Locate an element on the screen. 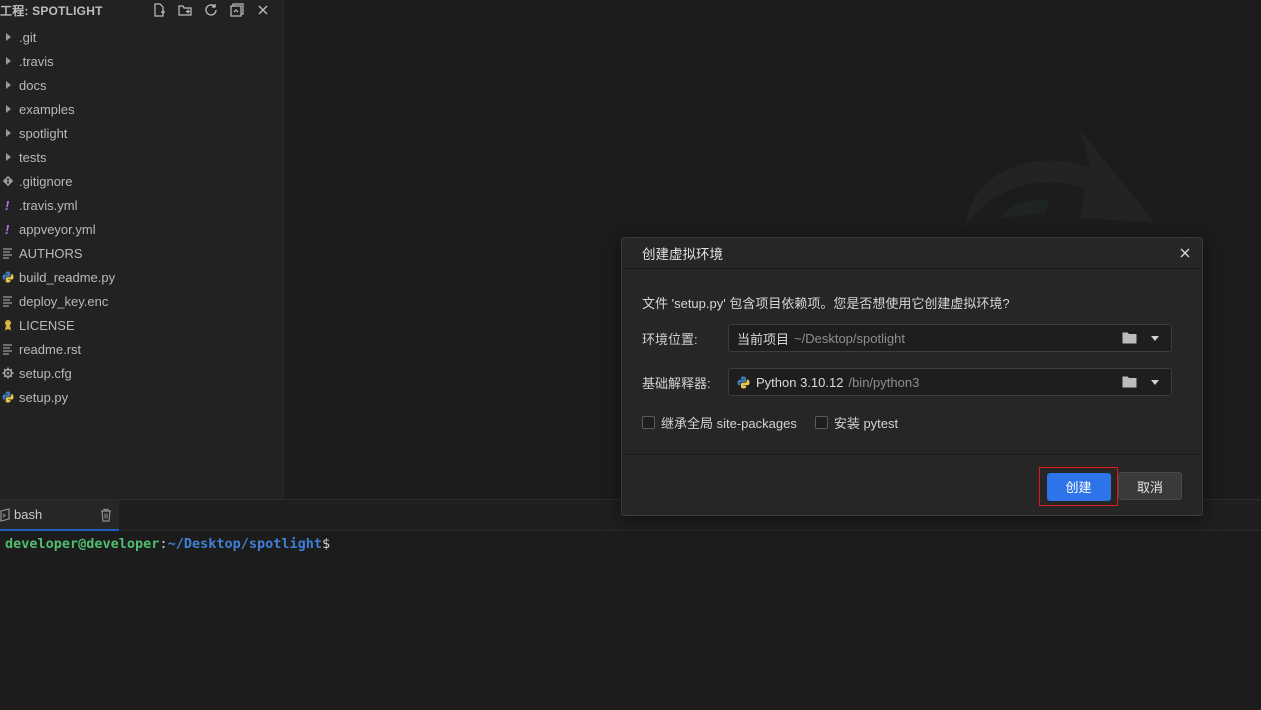 The width and height of the screenshot is (1261, 710). tree-item-setup-py: setup.py is located at coordinates (142, 397).